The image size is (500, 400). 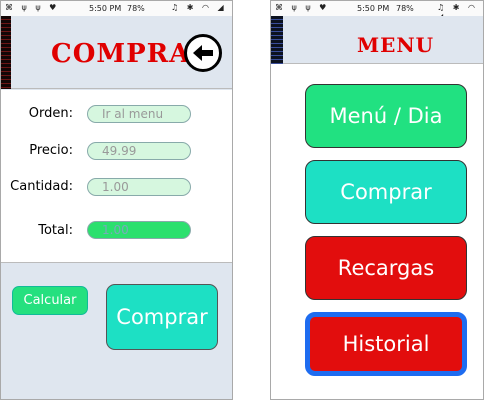 I want to click on app-header: MENU, so click(x=377, y=40).